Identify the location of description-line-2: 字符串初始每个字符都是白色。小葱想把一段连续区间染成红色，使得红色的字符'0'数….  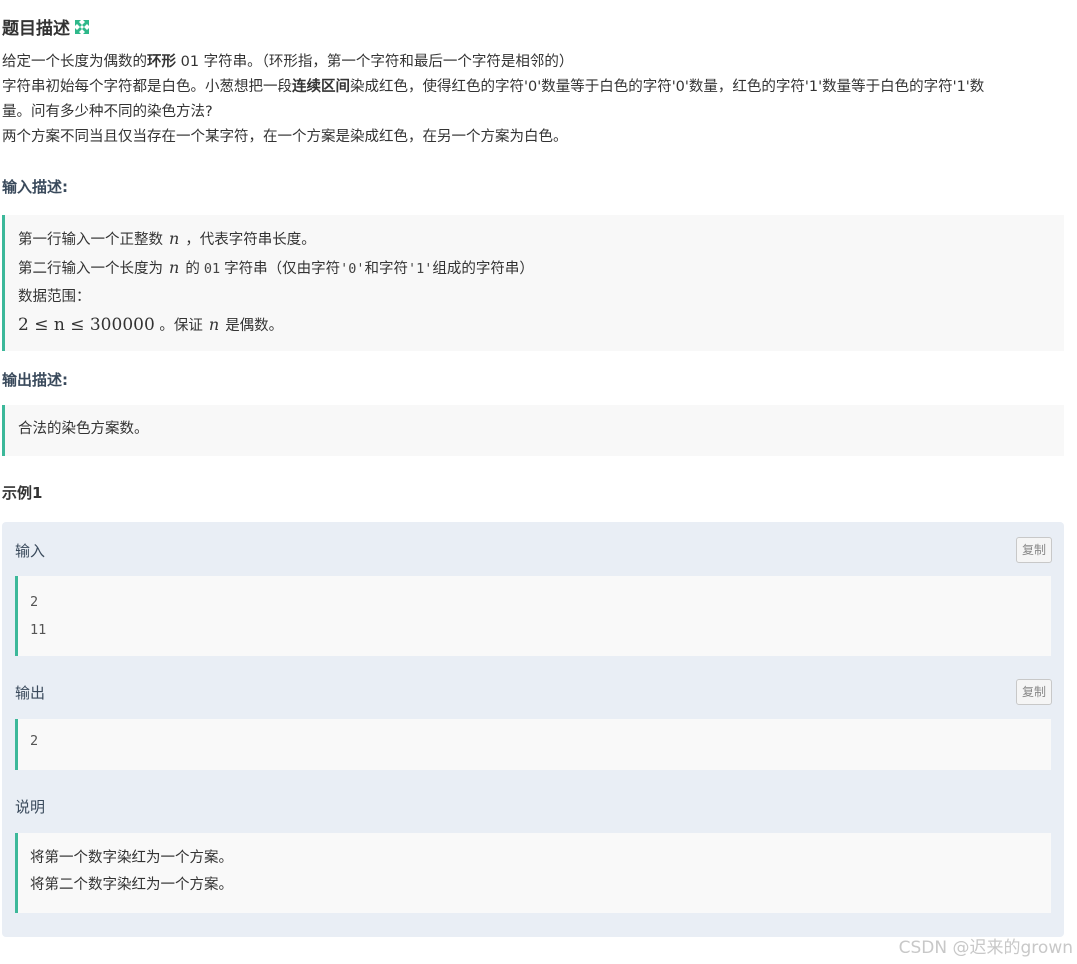
(493, 87).